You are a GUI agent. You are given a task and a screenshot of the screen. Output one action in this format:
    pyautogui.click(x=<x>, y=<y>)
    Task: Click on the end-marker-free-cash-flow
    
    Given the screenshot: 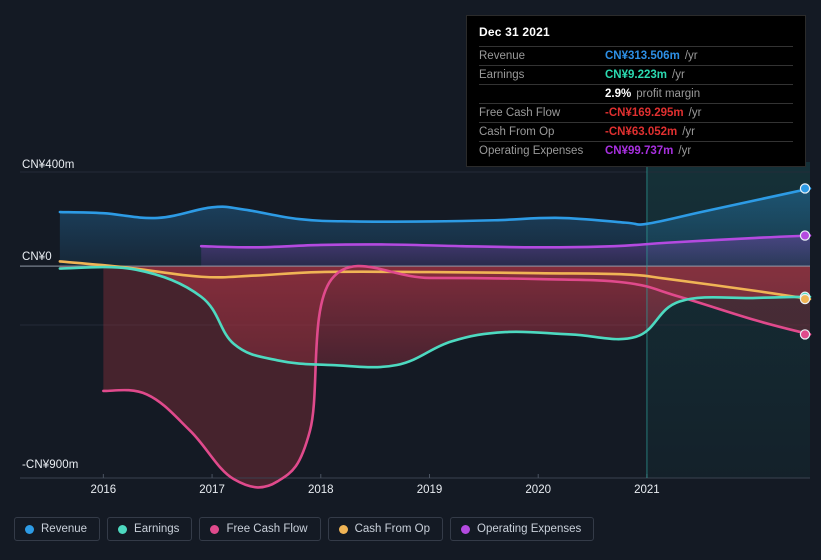 What is the action you would take?
    pyautogui.click(x=805, y=334)
    